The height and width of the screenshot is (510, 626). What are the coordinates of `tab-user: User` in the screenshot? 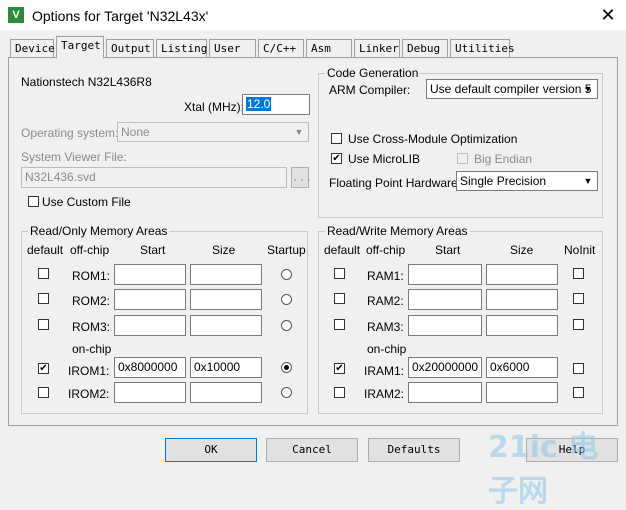 It's located at (232, 48).